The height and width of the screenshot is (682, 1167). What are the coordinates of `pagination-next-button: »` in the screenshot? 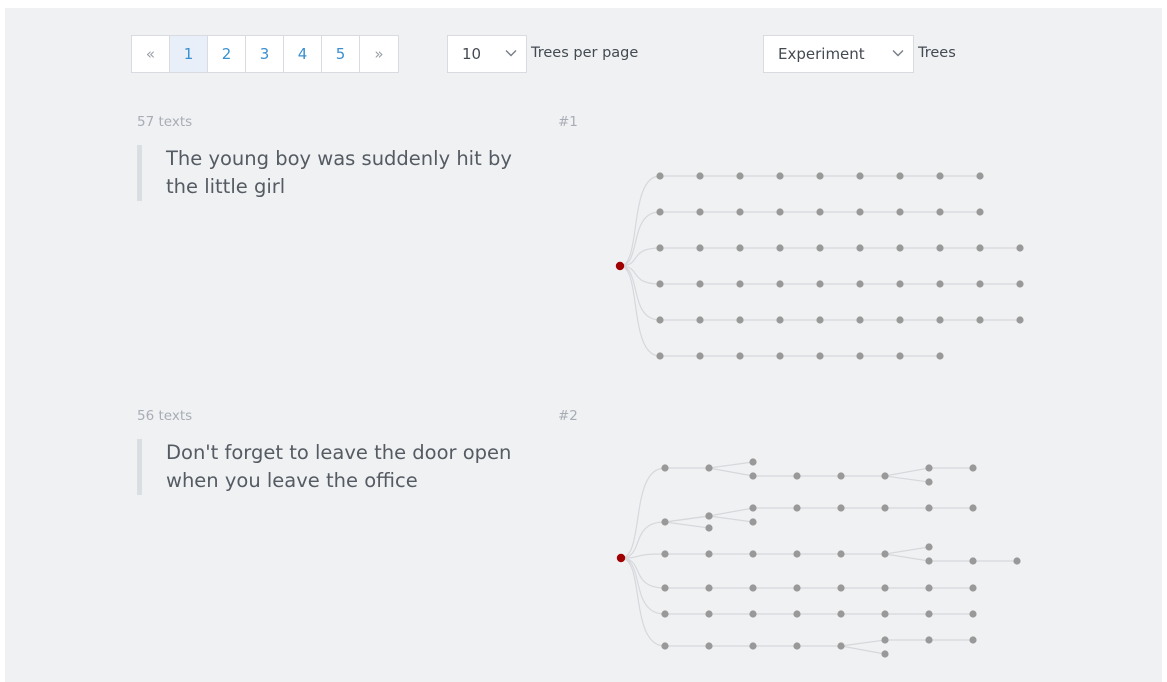 It's located at (379, 54).